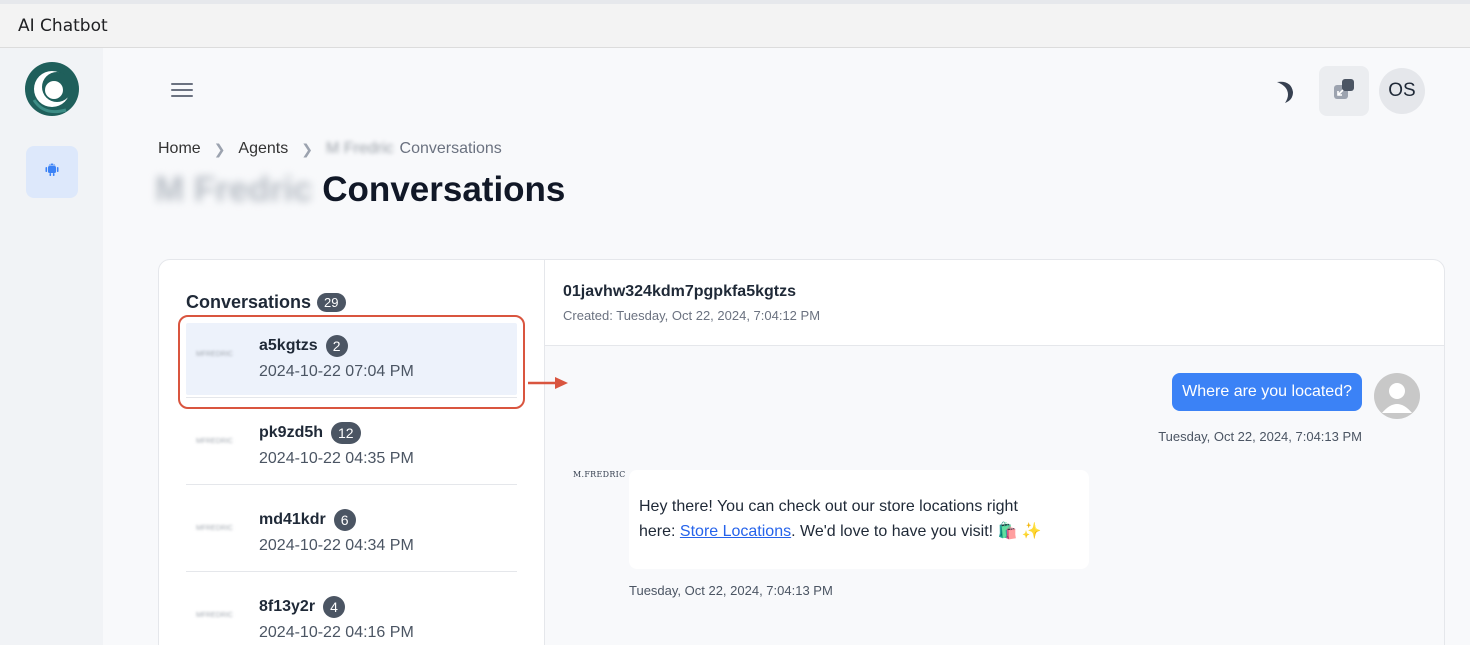 Image resolution: width=1470 pixels, height=645 pixels. Describe the element at coordinates (450, 148) in the screenshot. I see `breadcrumb-current: Conversations` at that location.